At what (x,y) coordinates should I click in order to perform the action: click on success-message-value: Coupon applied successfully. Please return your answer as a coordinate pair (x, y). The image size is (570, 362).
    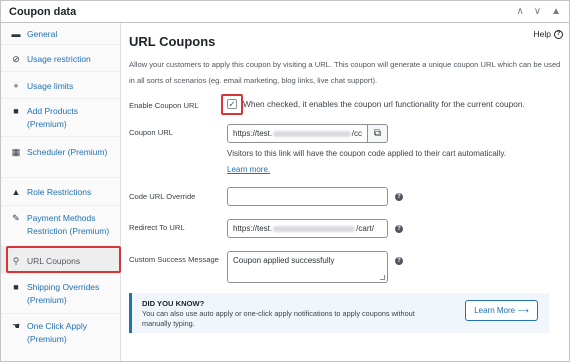
    Looking at the image, I should click on (284, 260).